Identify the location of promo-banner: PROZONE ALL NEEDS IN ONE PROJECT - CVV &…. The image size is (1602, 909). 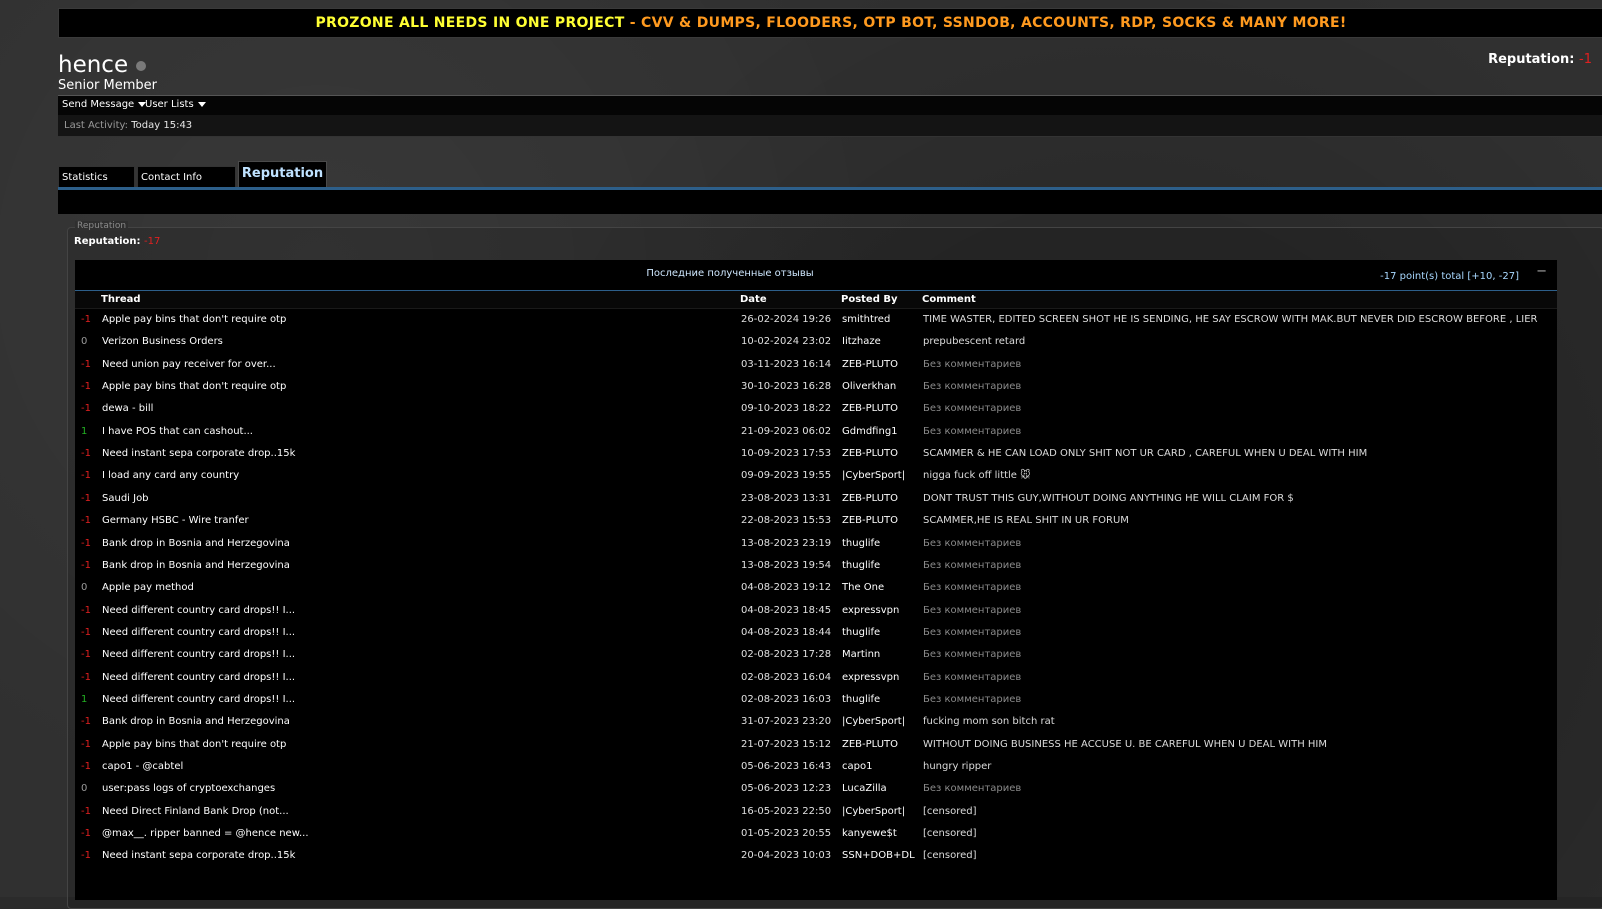
(830, 23).